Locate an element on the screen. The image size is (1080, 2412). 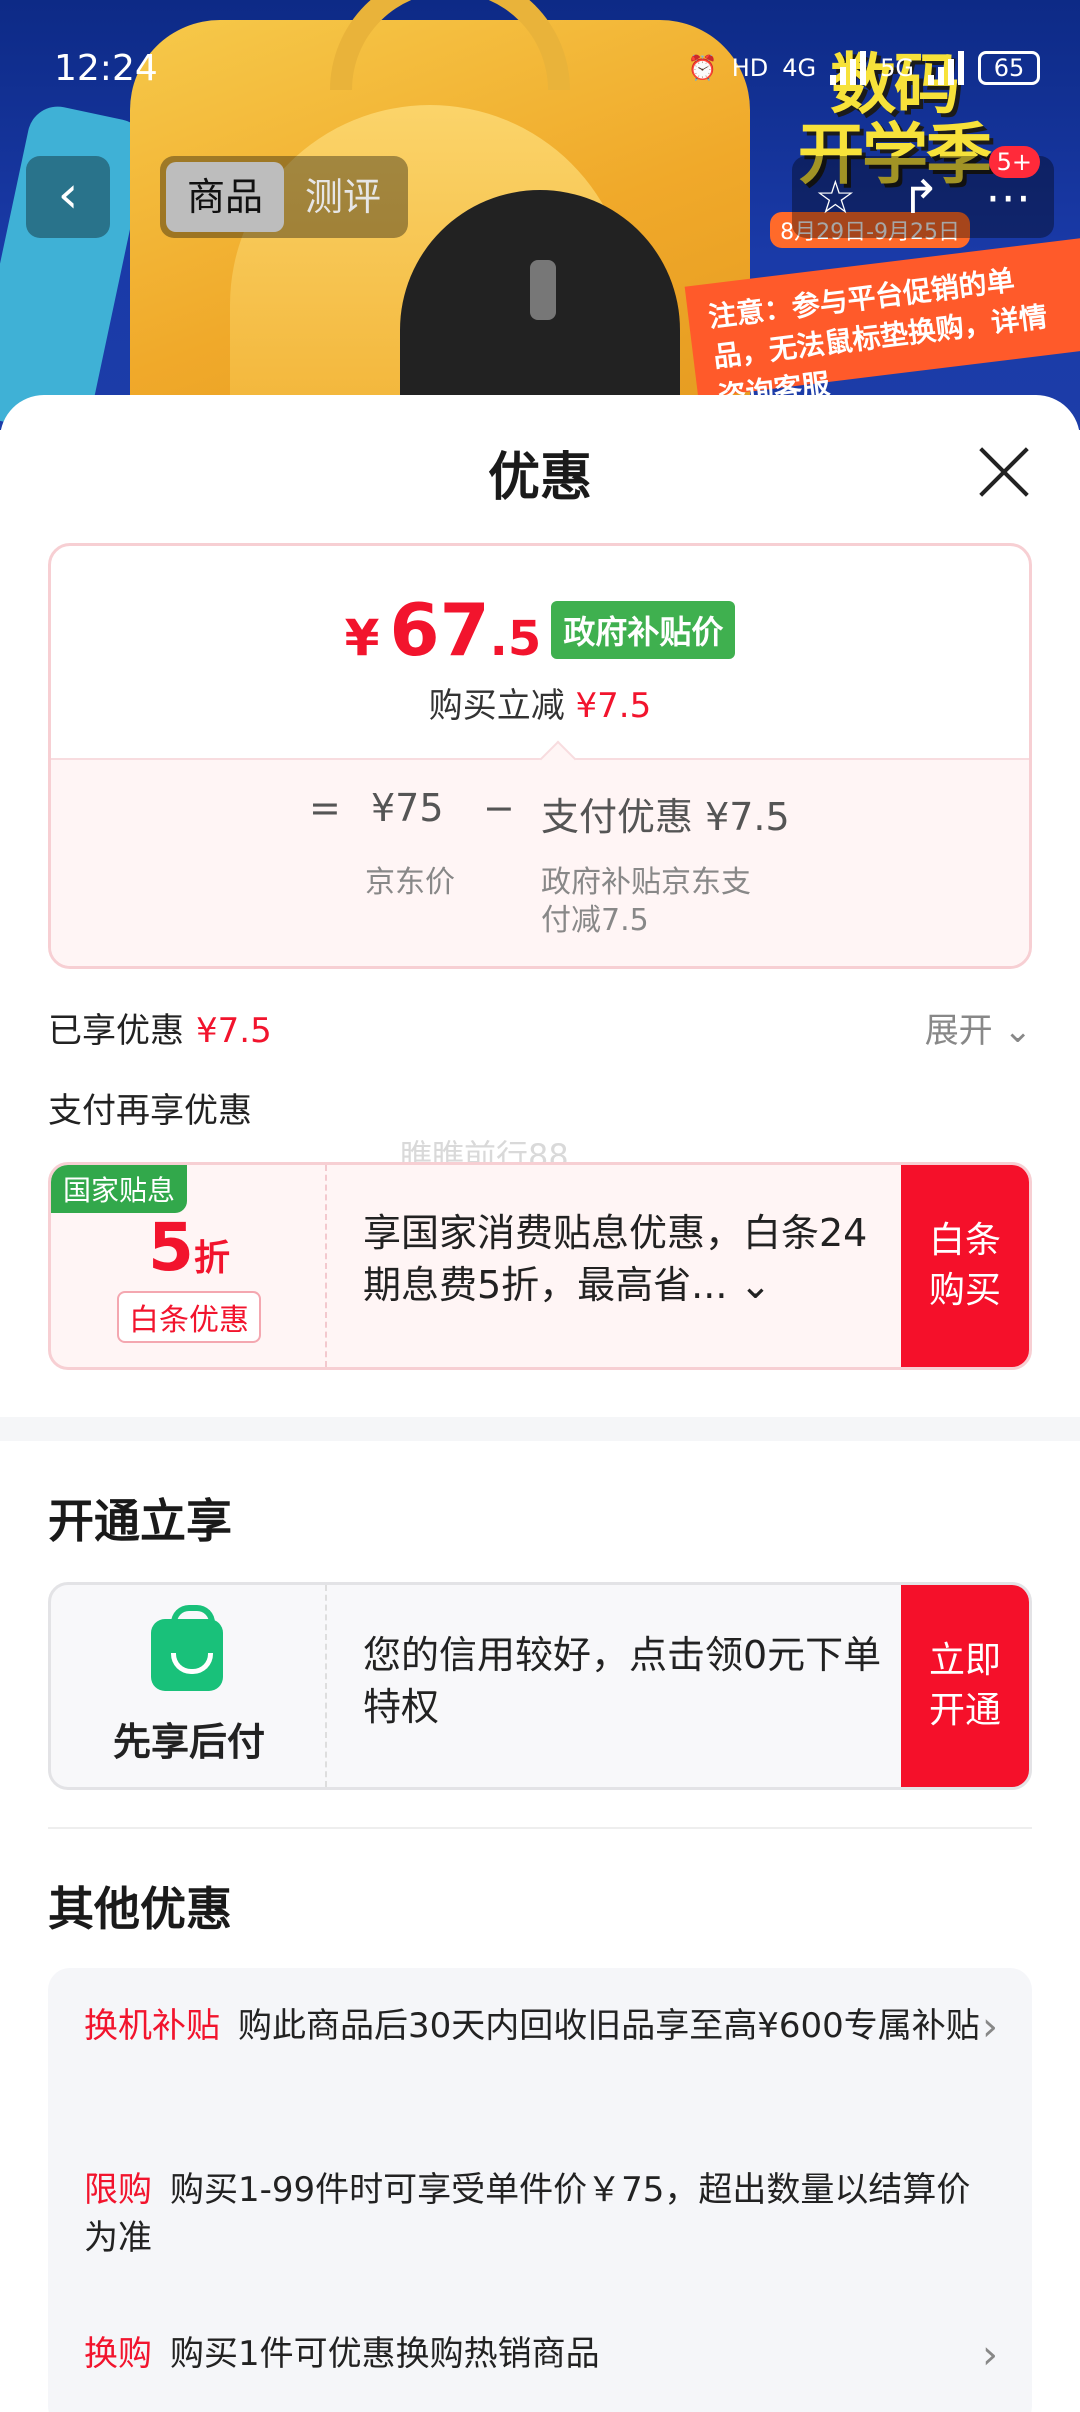
favorite-star-icon: ☆ is located at coordinates (835, 197).